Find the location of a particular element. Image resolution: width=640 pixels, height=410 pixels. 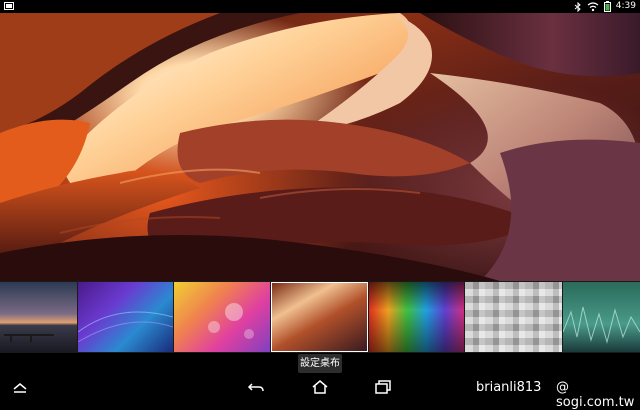

wifi-icon is located at coordinates (593, 6).